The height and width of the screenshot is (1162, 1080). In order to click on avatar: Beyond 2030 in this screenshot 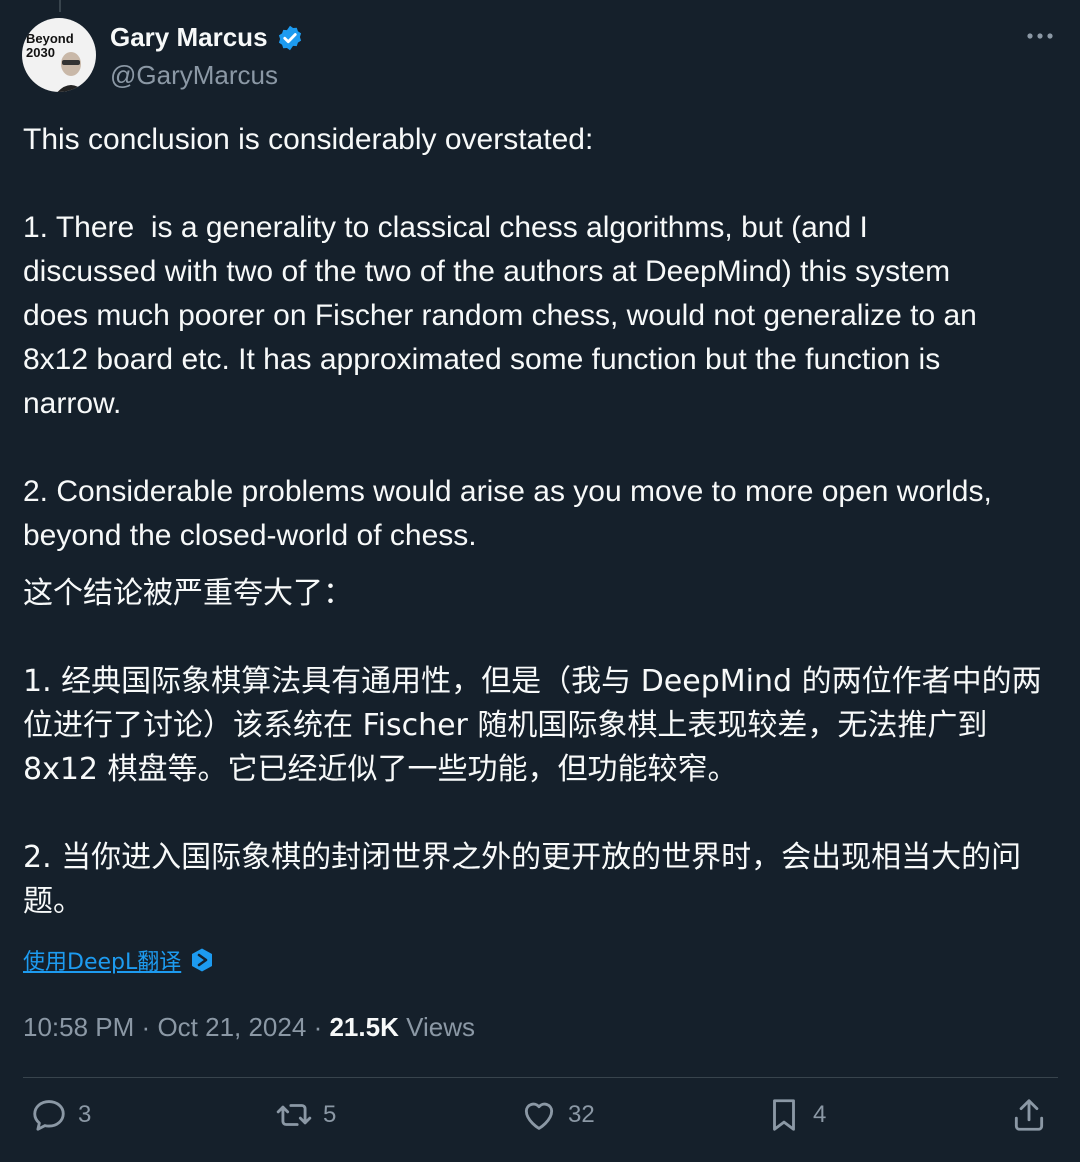, I will do `click(59, 55)`.